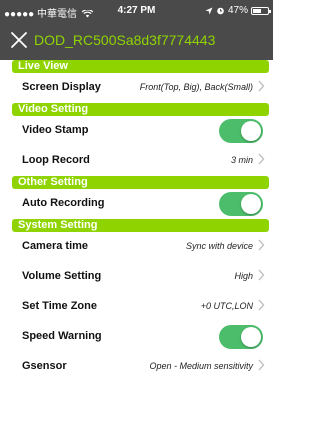 The height and width of the screenshot is (431, 320). I want to click on auto-recording-toggle, so click(241, 204).